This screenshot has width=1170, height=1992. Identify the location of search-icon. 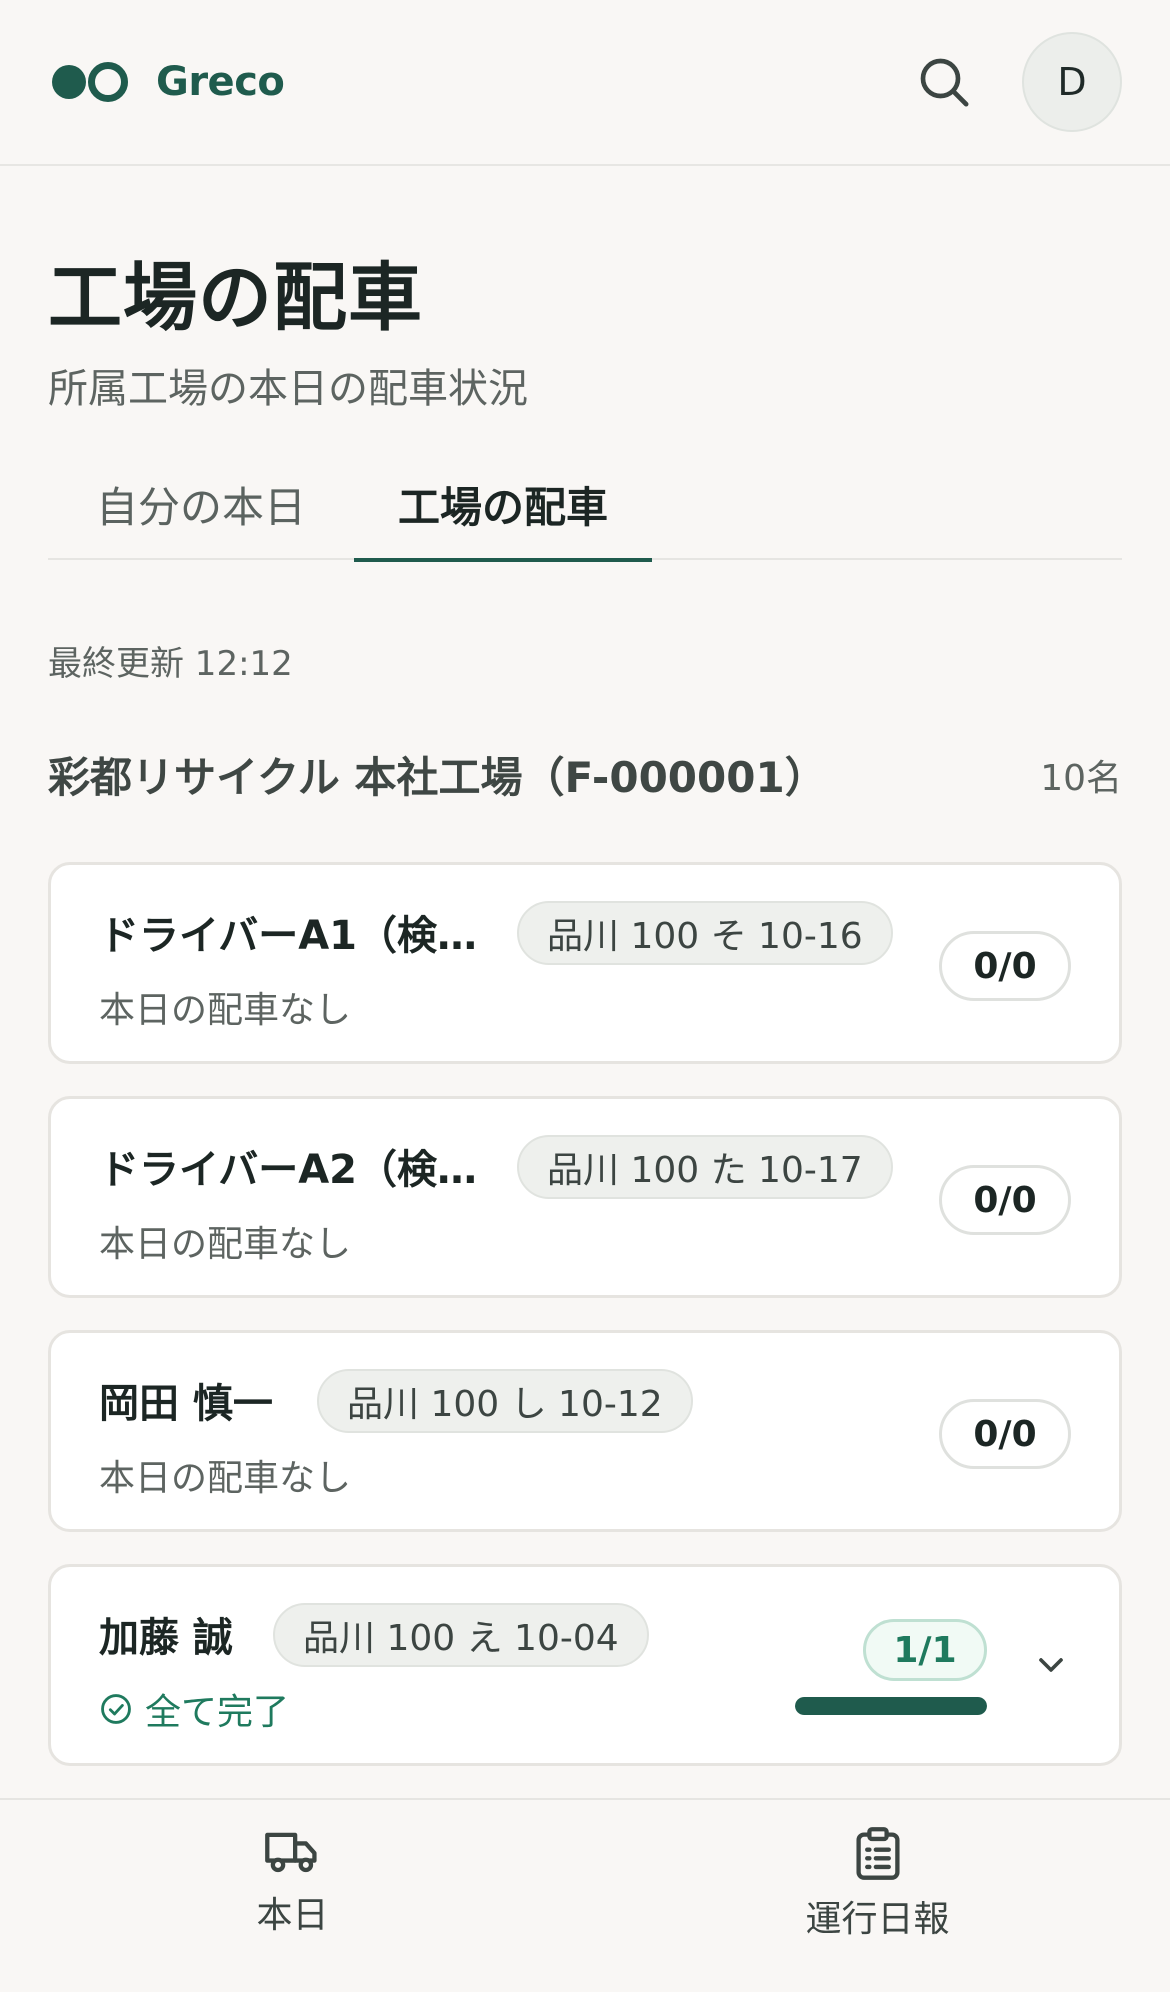
(944, 82).